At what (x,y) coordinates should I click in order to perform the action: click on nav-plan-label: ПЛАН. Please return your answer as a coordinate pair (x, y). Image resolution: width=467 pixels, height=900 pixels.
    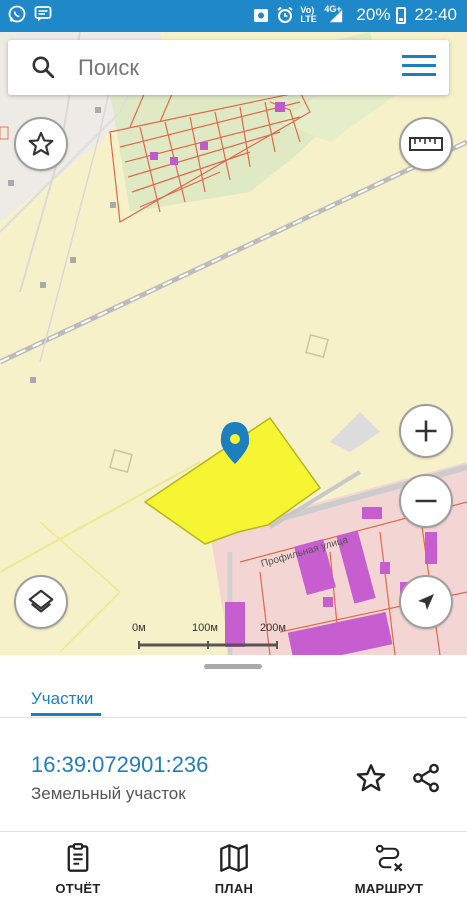
    Looking at the image, I should click on (234, 888).